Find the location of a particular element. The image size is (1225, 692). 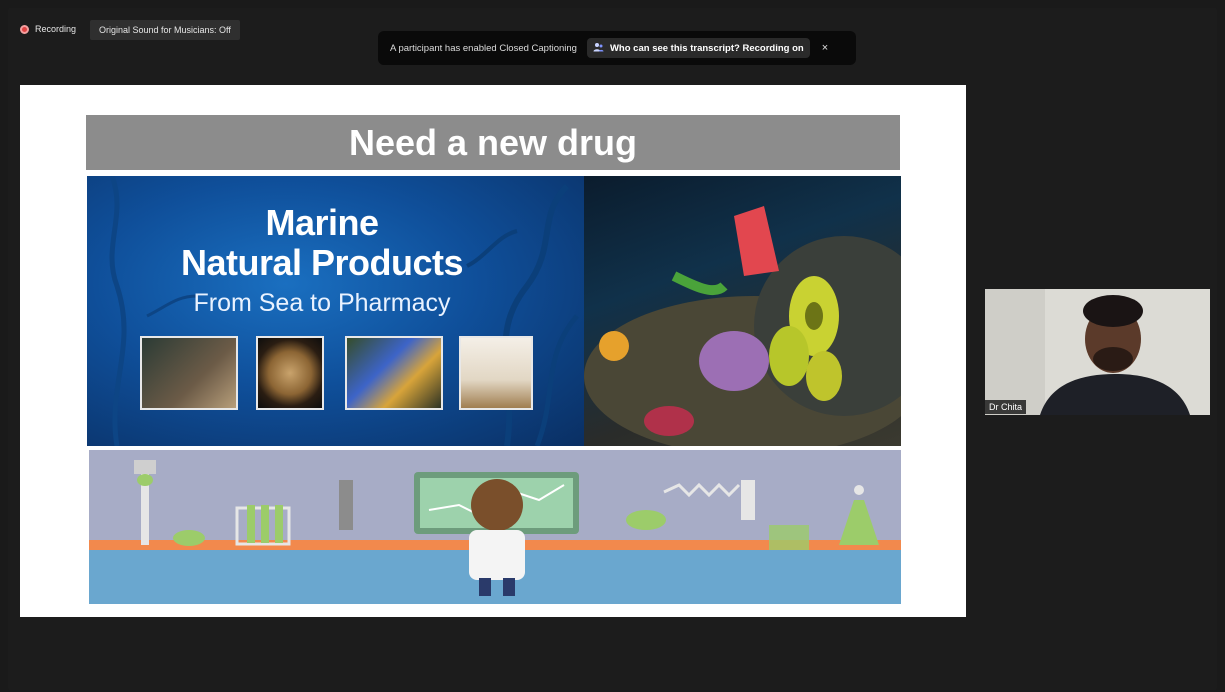

recording-indicator: Recording is located at coordinates (48, 29).